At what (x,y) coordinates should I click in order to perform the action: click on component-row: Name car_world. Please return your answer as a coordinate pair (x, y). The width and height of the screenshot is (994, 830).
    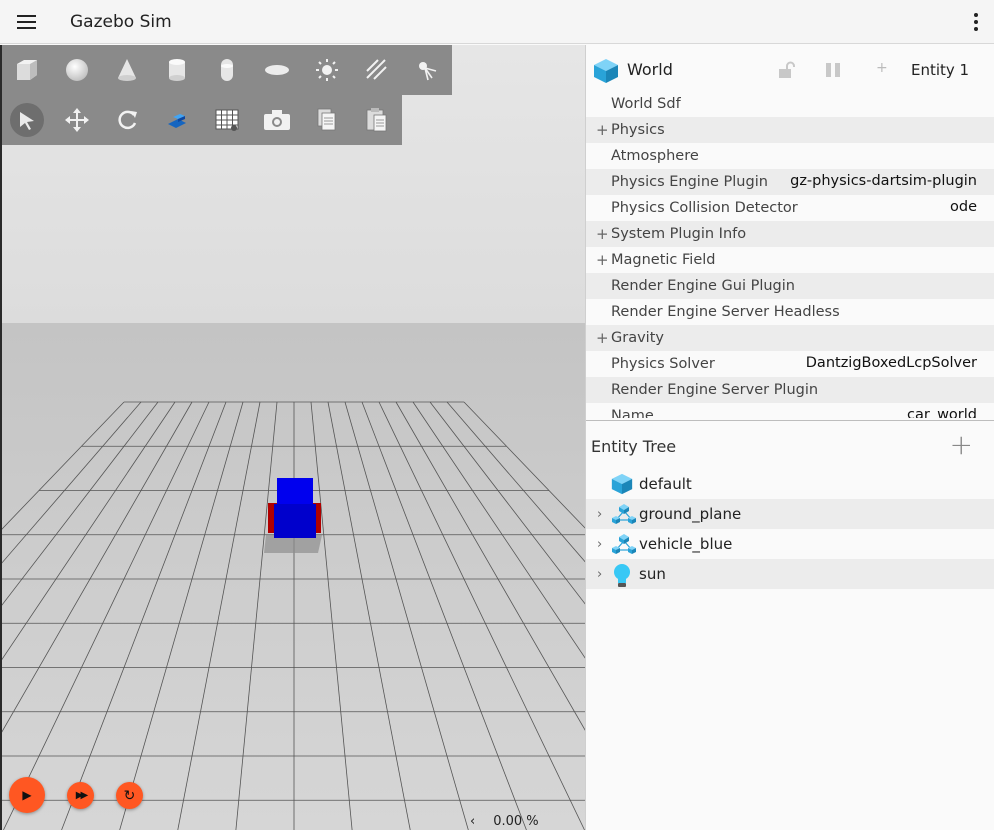
    Looking at the image, I should click on (794, 412).